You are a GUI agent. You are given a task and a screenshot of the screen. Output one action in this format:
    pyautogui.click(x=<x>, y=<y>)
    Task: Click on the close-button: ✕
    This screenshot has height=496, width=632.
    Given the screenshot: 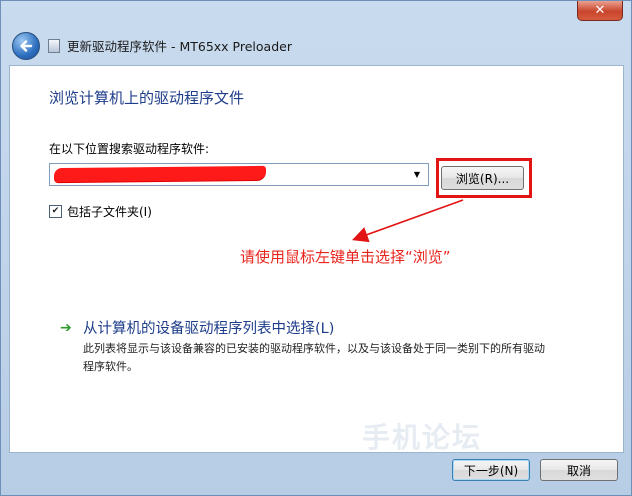 What is the action you would take?
    pyautogui.click(x=600, y=11)
    